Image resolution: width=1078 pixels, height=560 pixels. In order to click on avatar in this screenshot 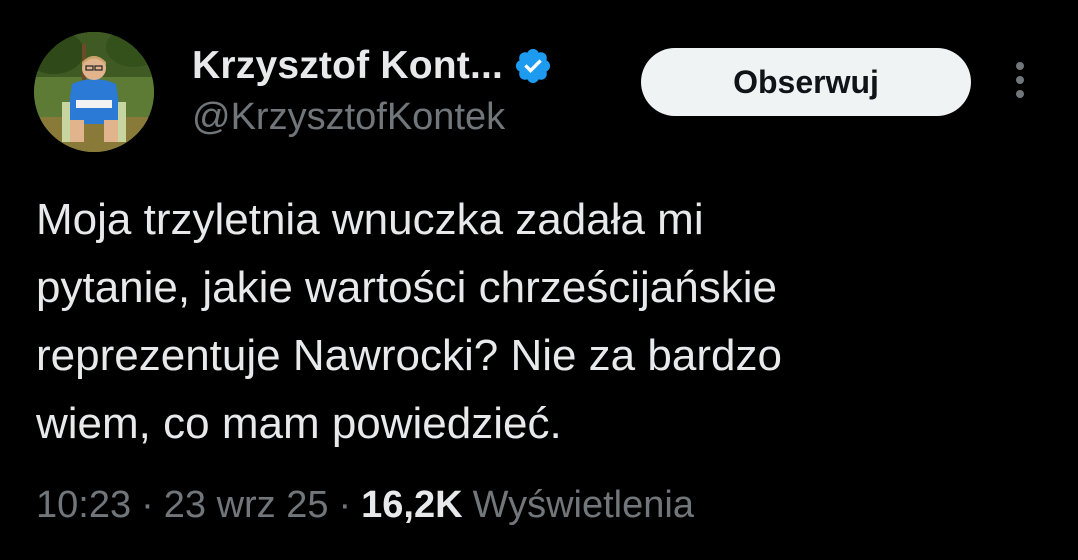, I will do `click(94, 92)`.